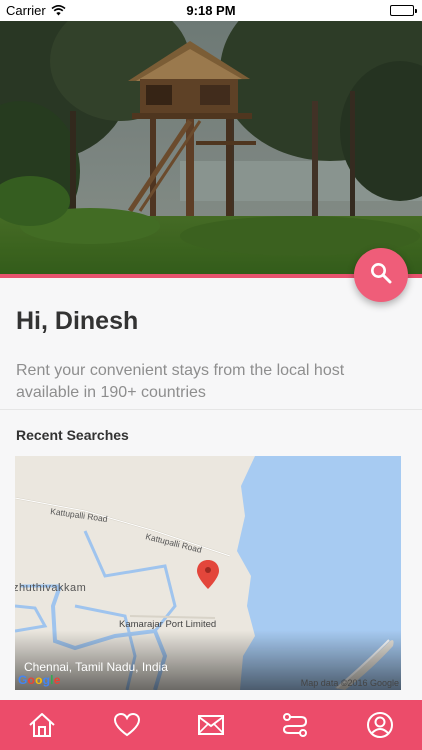 The width and height of the screenshot is (422, 750). I want to click on search-button, so click(381, 275).